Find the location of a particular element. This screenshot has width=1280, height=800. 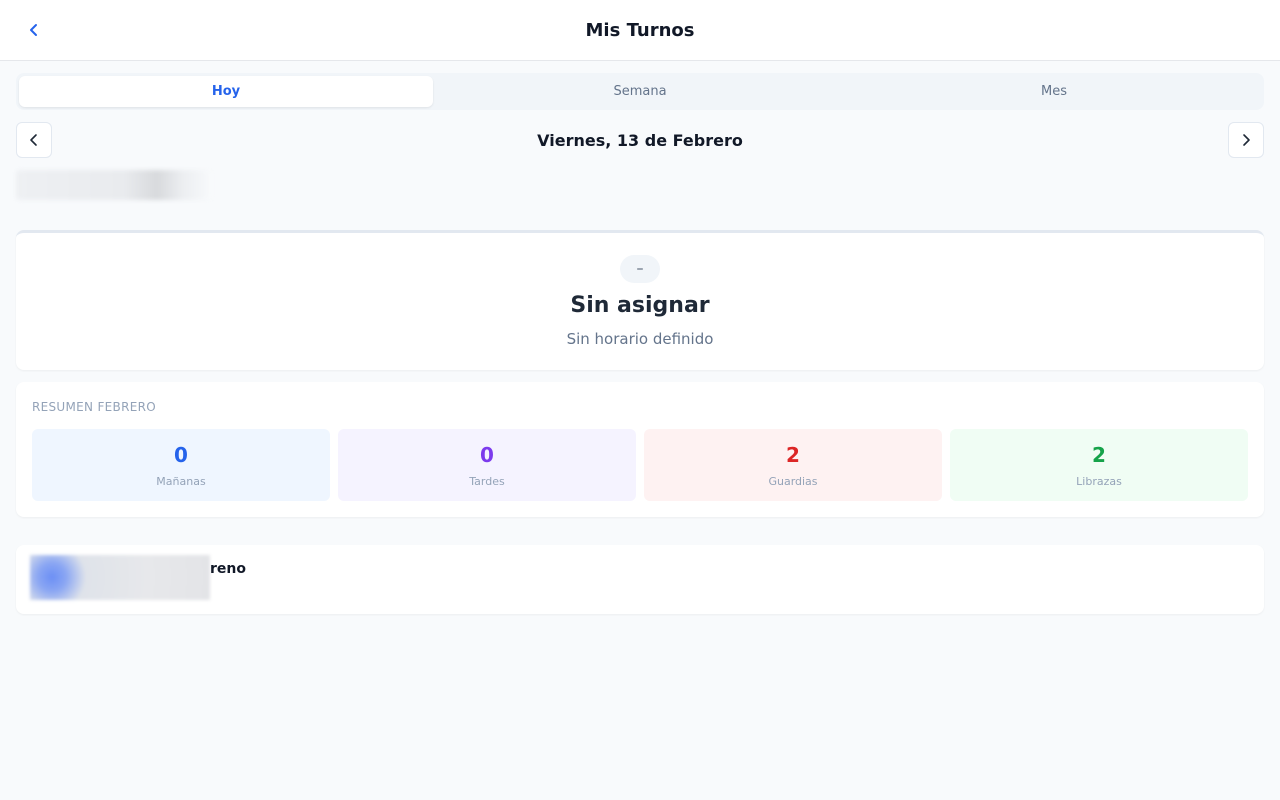

view-tabs: Hoy Semana Mes is located at coordinates (640, 91).